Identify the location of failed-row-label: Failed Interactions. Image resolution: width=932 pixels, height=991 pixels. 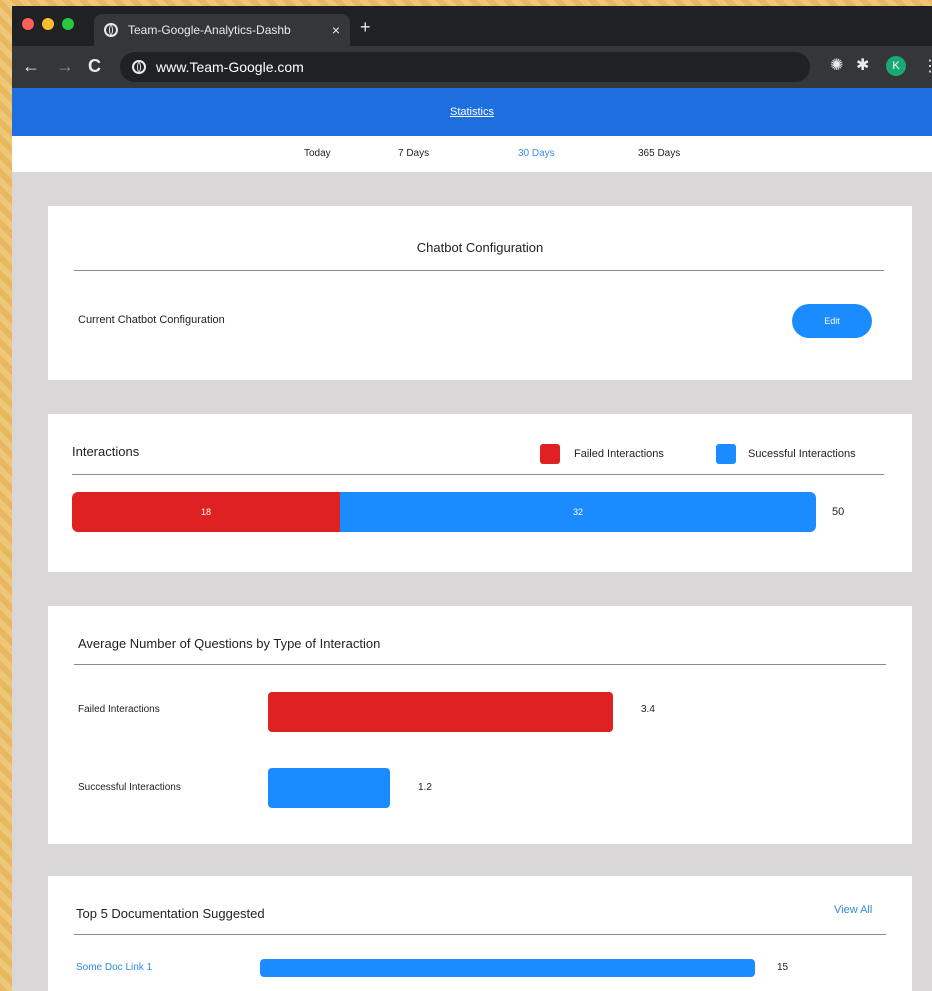
(119, 709).